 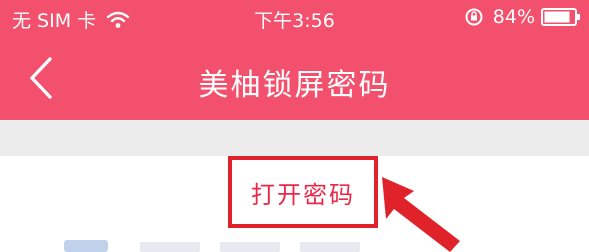 What do you see at coordinates (294, 85) in the screenshot?
I see `page-title: 美柚锁屏密码` at bounding box center [294, 85].